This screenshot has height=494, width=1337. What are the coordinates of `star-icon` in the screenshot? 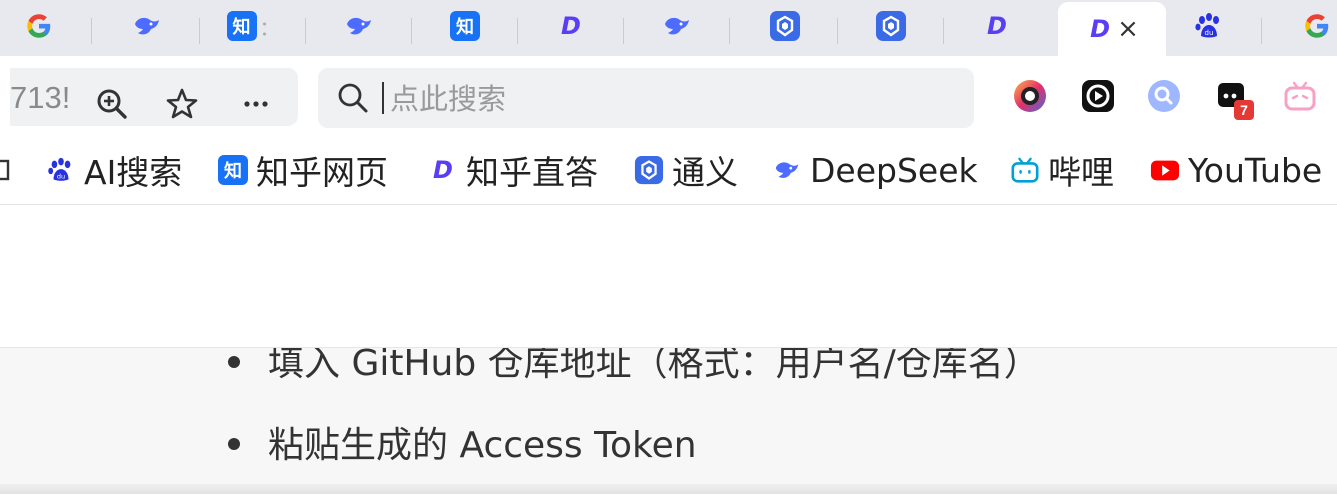 It's located at (182, 103).